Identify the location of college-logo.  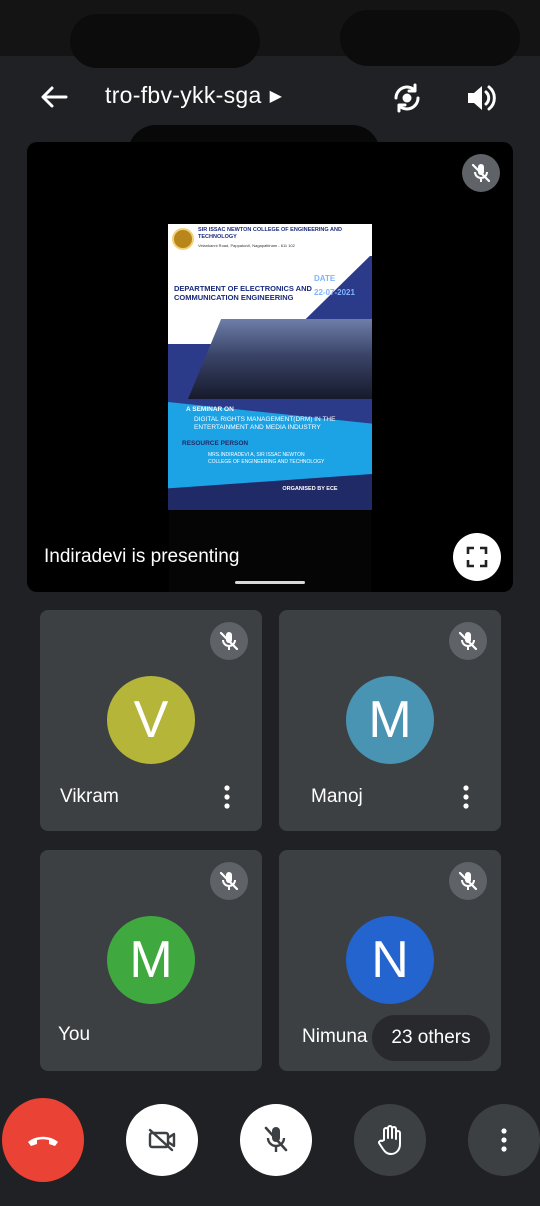
(183, 239).